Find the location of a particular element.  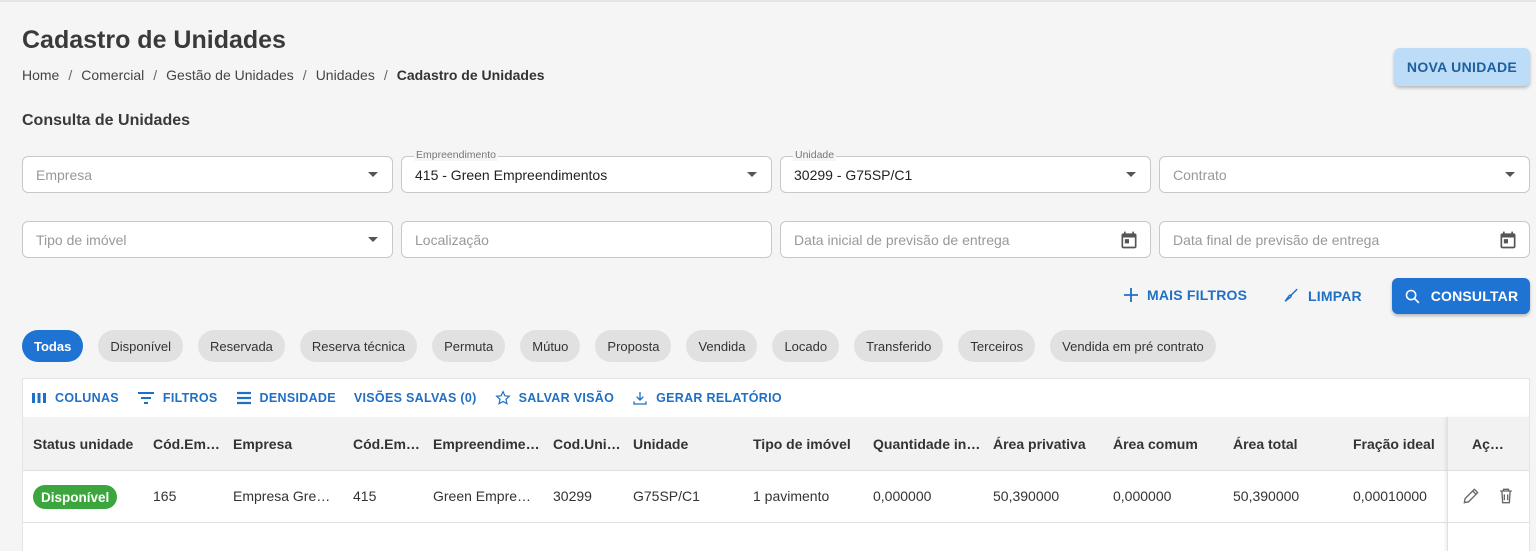

unidade-select: Unidade 30299 - G75SP/C1 is located at coordinates (965, 171).